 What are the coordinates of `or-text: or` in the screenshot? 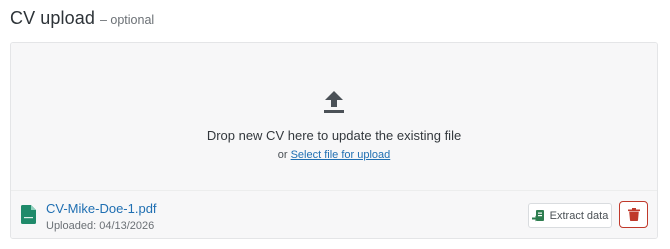 It's located at (282, 155).